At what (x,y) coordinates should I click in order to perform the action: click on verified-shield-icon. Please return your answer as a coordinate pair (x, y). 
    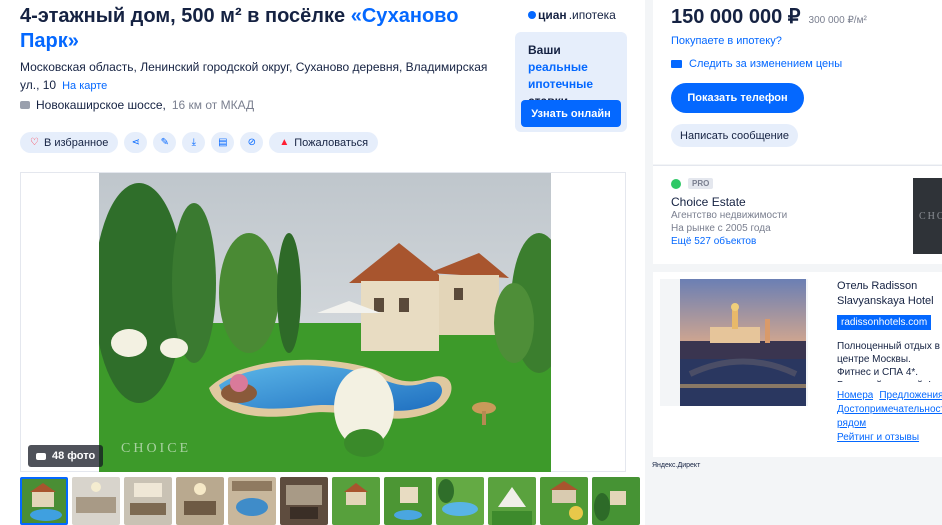
    Looking at the image, I should click on (676, 184).